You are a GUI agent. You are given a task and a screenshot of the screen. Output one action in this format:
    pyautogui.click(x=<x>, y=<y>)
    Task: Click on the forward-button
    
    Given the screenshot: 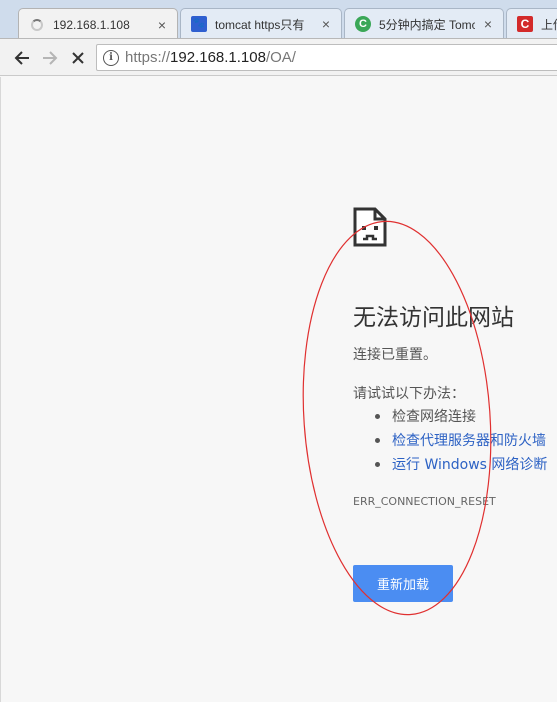 What is the action you would take?
    pyautogui.click(x=50, y=58)
    